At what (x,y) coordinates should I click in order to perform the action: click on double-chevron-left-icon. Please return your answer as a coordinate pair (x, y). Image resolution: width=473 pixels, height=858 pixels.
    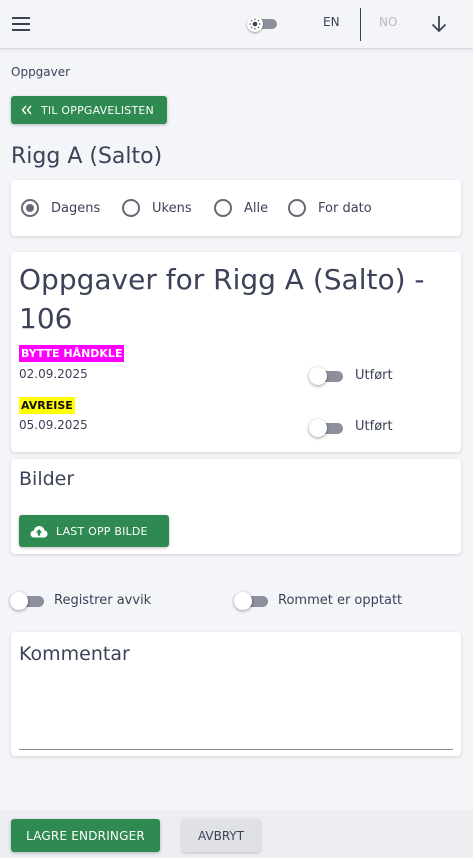
    Looking at the image, I should click on (26, 110).